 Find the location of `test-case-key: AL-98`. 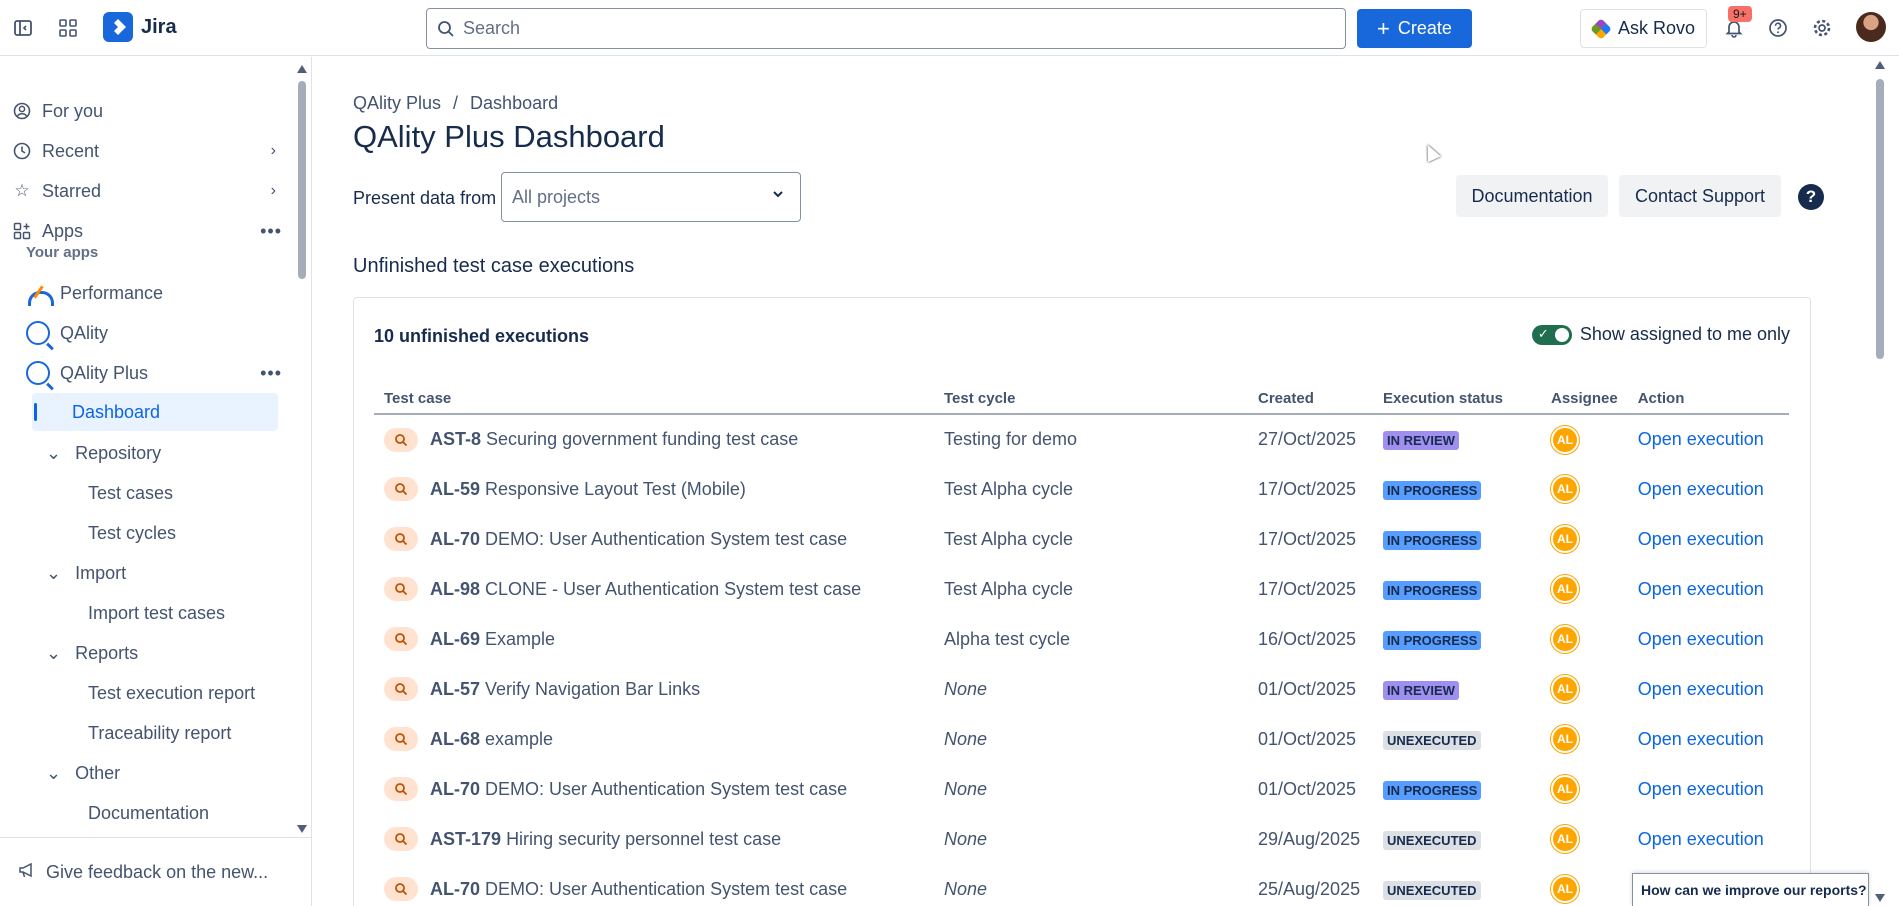

test-case-key: AL-98 is located at coordinates (455, 589).